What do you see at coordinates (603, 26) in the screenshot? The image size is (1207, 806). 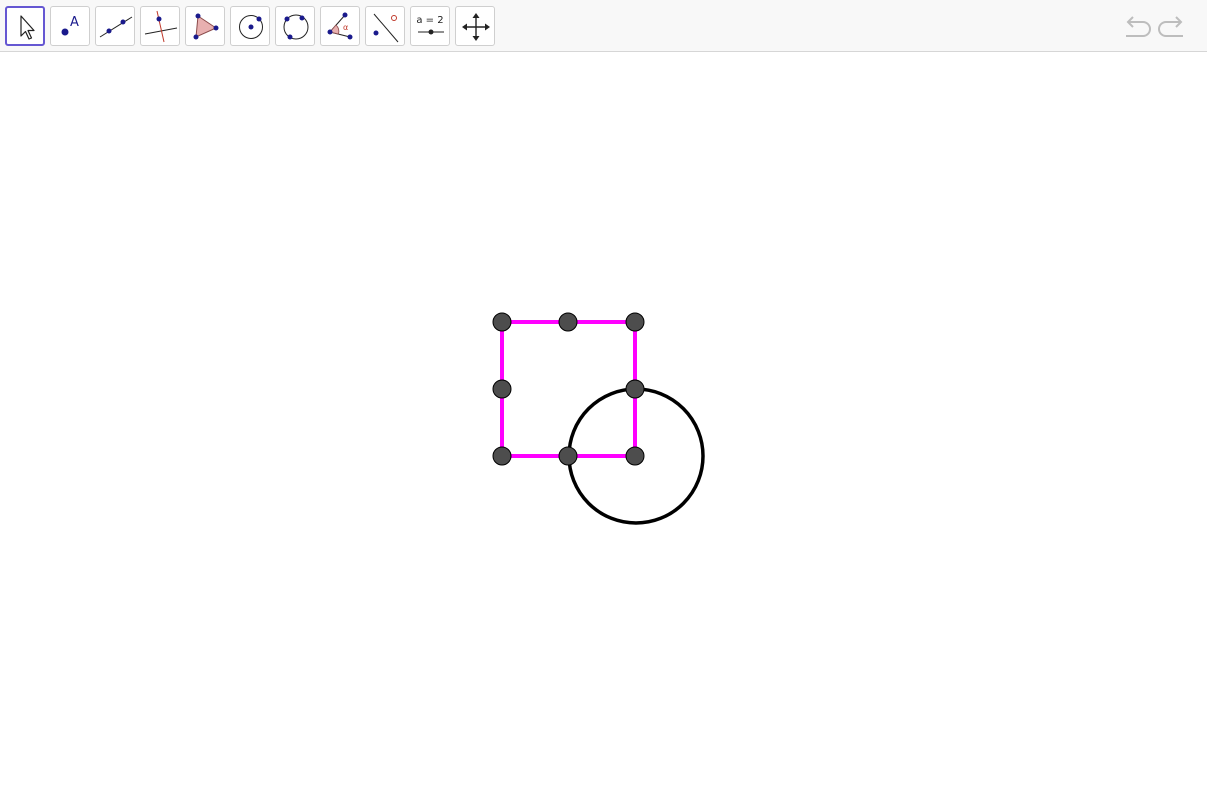 I see `toolbar: A α a = 2` at bounding box center [603, 26].